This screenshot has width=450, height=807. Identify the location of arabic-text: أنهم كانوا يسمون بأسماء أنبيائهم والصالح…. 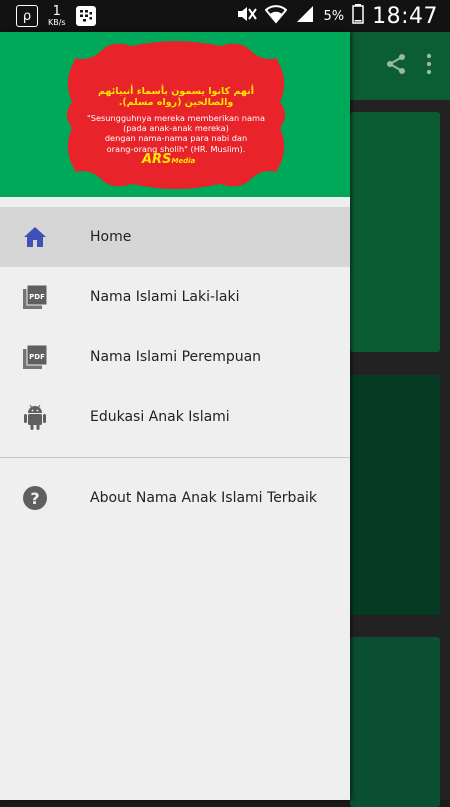
(176, 97).